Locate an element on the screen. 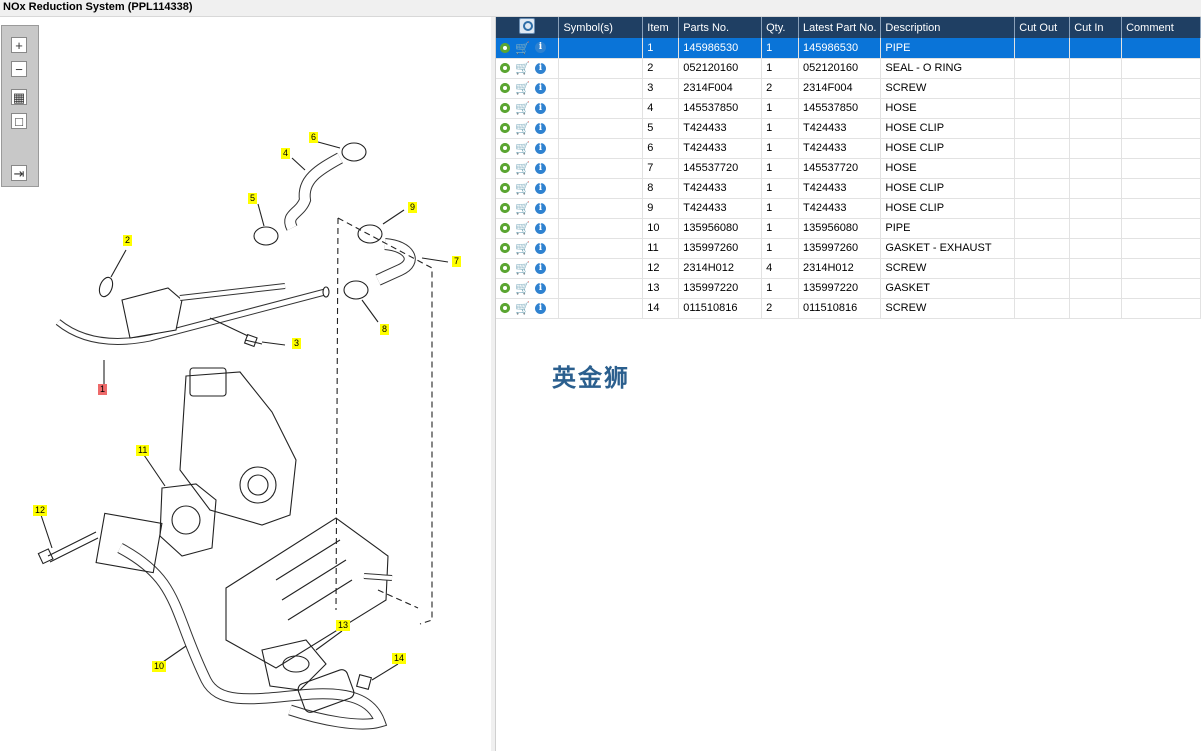 Image resolution: width=1201 pixels, height=751 pixels. table-row: 🛒 i 4 145537850 1 145537850 HOSE is located at coordinates (848, 108).